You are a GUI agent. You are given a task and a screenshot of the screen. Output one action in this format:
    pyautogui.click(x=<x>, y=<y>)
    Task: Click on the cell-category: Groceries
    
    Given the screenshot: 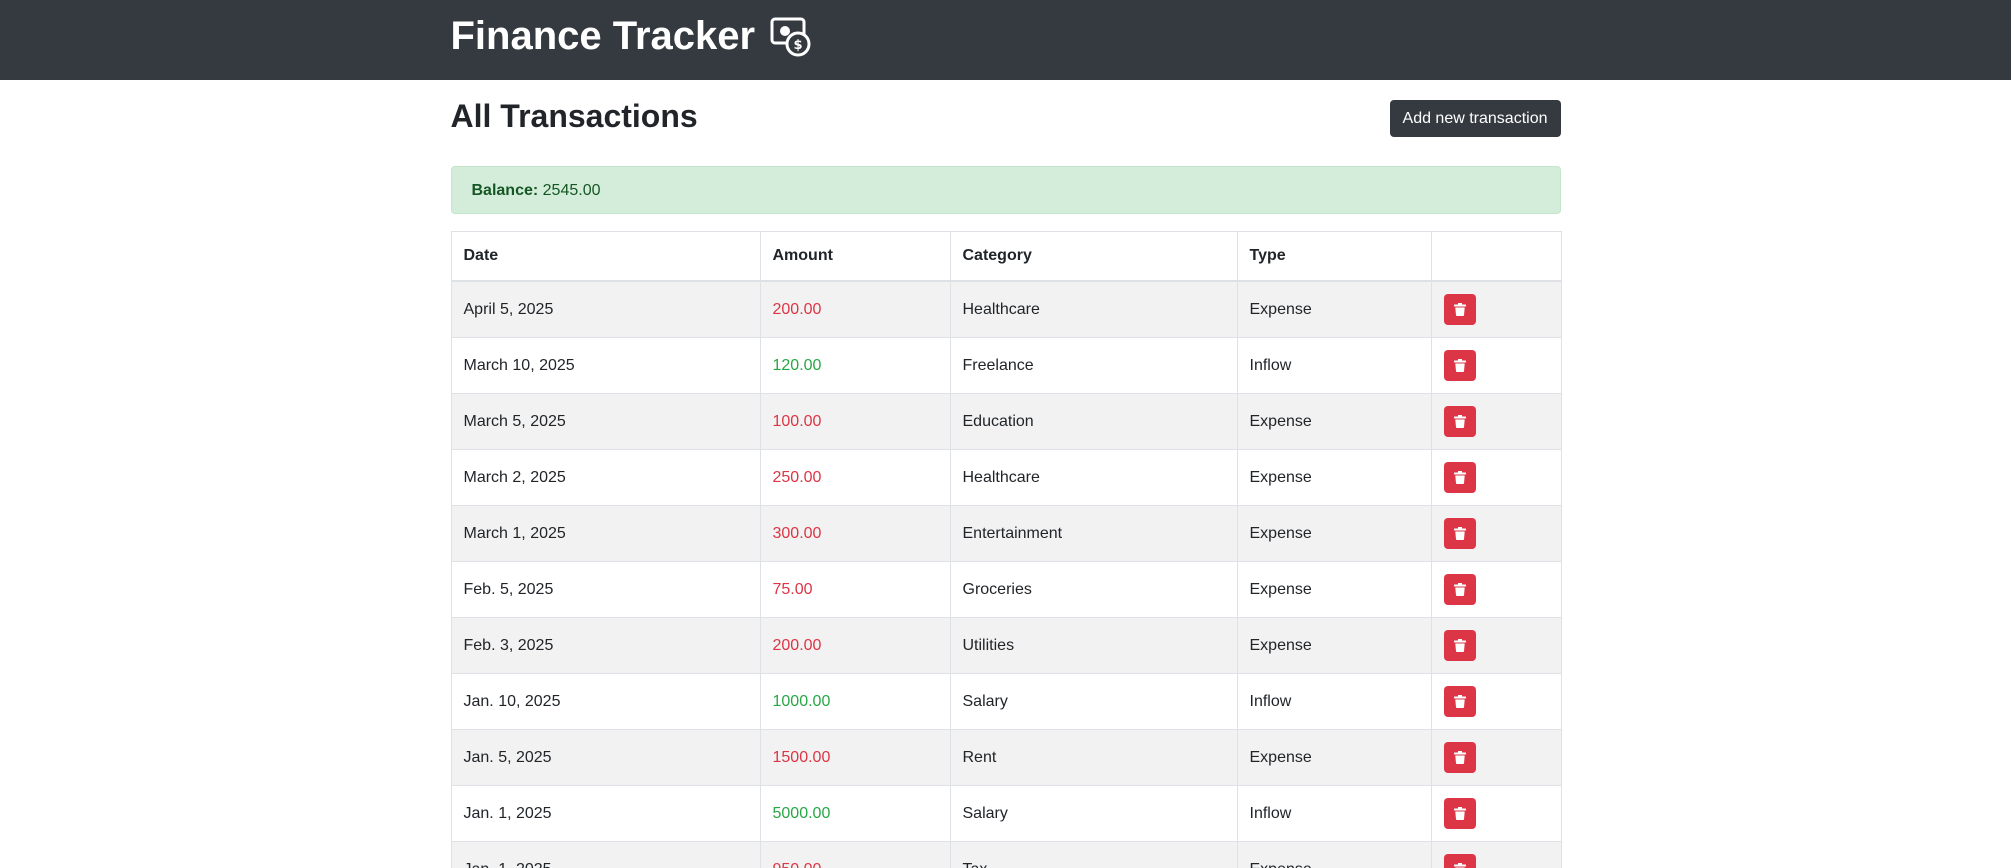 What is the action you would take?
    pyautogui.click(x=1093, y=589)
    